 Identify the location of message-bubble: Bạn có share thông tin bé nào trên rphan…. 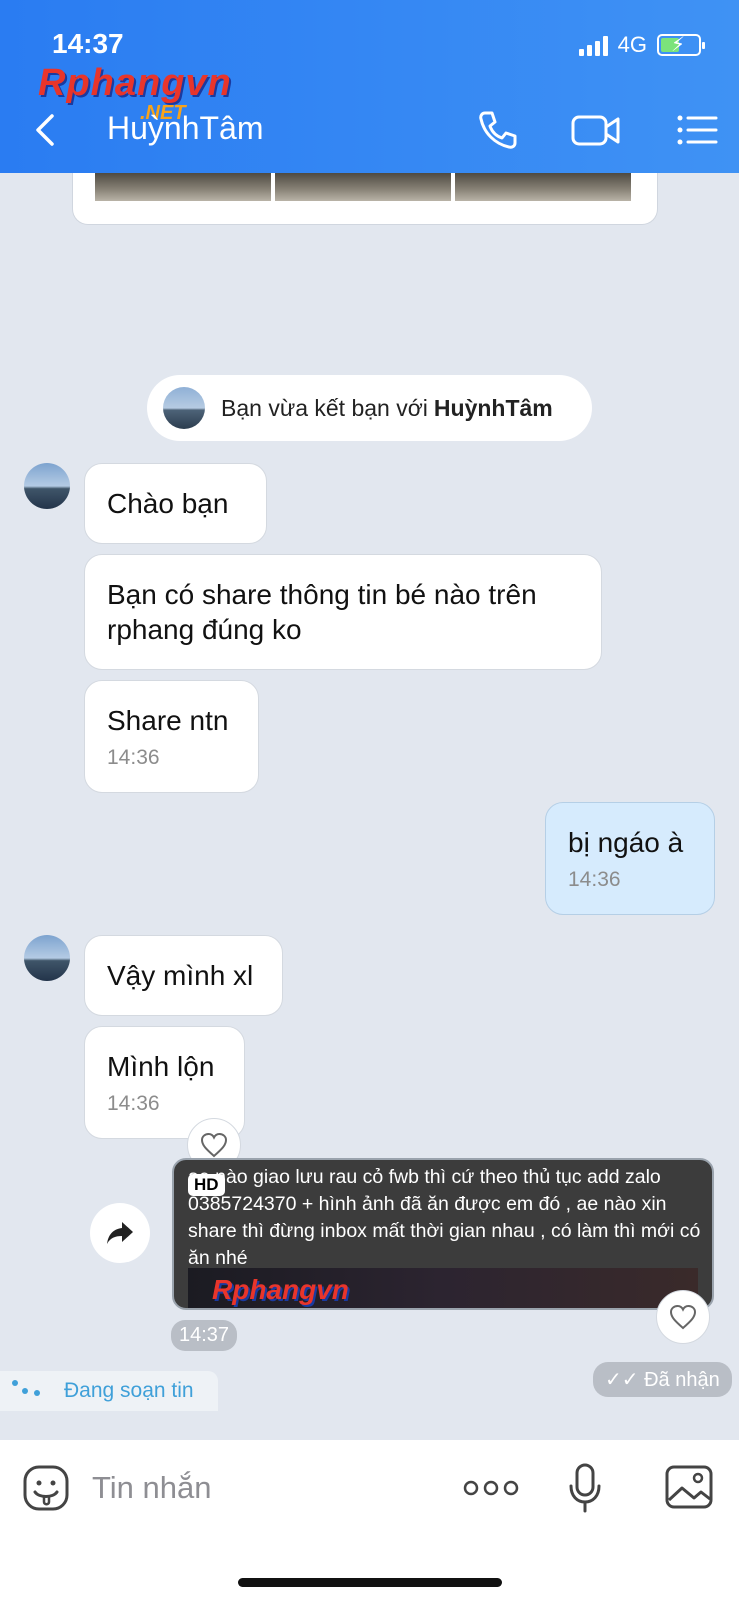
(343, 612).